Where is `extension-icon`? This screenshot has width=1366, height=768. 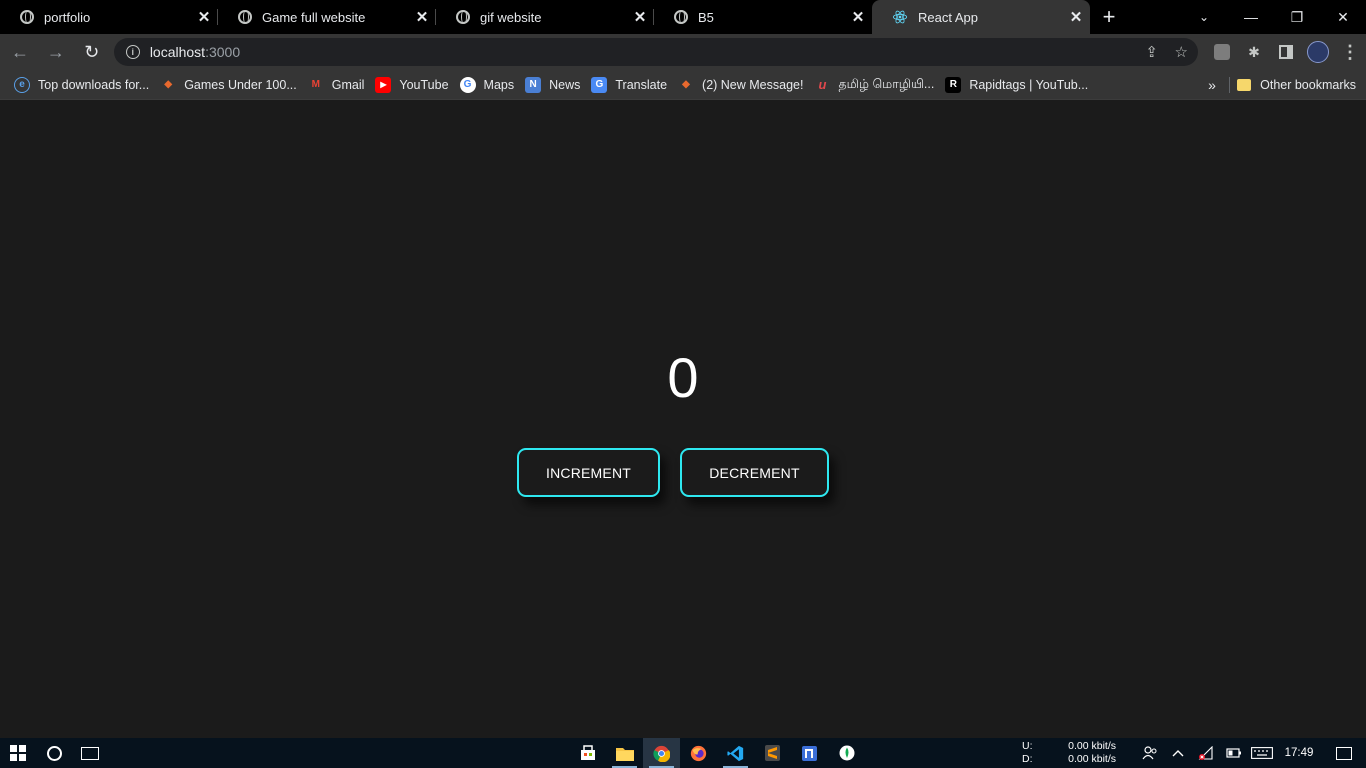
extension-icon is located at coordinates (1222, 52).